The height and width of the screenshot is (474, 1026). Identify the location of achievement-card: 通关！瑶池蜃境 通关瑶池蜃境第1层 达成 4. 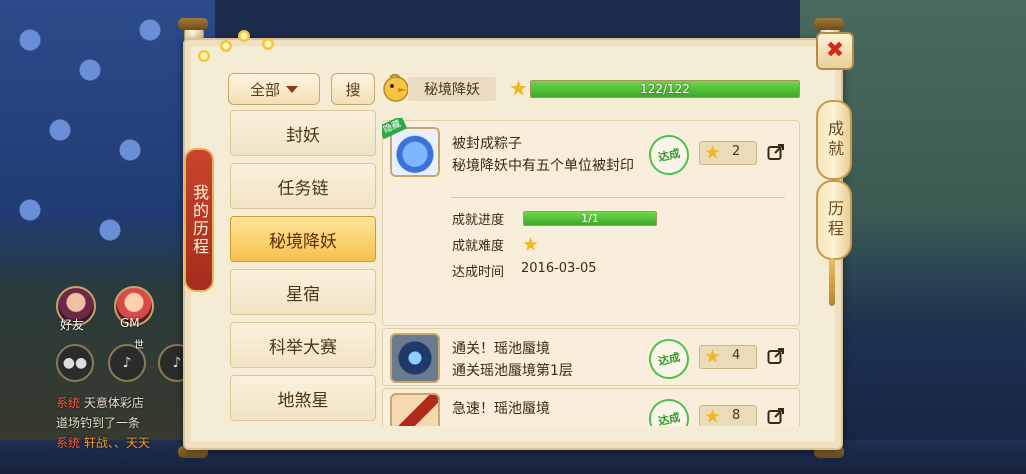
(591, 357).